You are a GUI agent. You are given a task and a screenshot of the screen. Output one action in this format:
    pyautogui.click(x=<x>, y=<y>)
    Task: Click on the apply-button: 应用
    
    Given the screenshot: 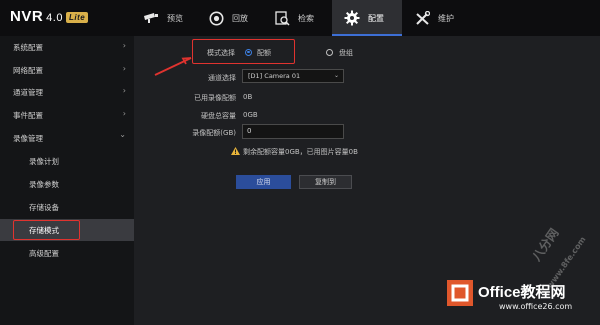 What is the action you would take?
    pyautogui.click(x=263, y=182)
    